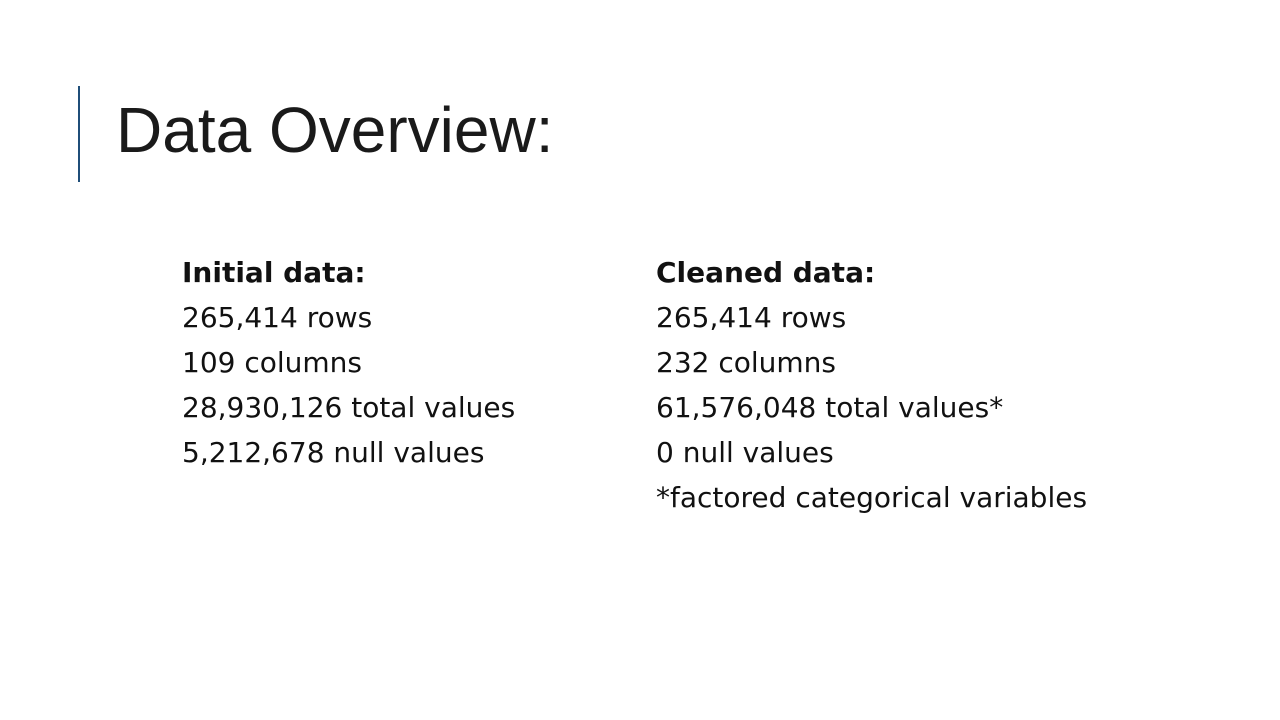 Image resolution: width=1280 pixels, height=720 pixels. Describe the element at coordinates (830, 407) in the screenshot. I see `cleaned-total-values: 61,576,048 total values*` at that location.